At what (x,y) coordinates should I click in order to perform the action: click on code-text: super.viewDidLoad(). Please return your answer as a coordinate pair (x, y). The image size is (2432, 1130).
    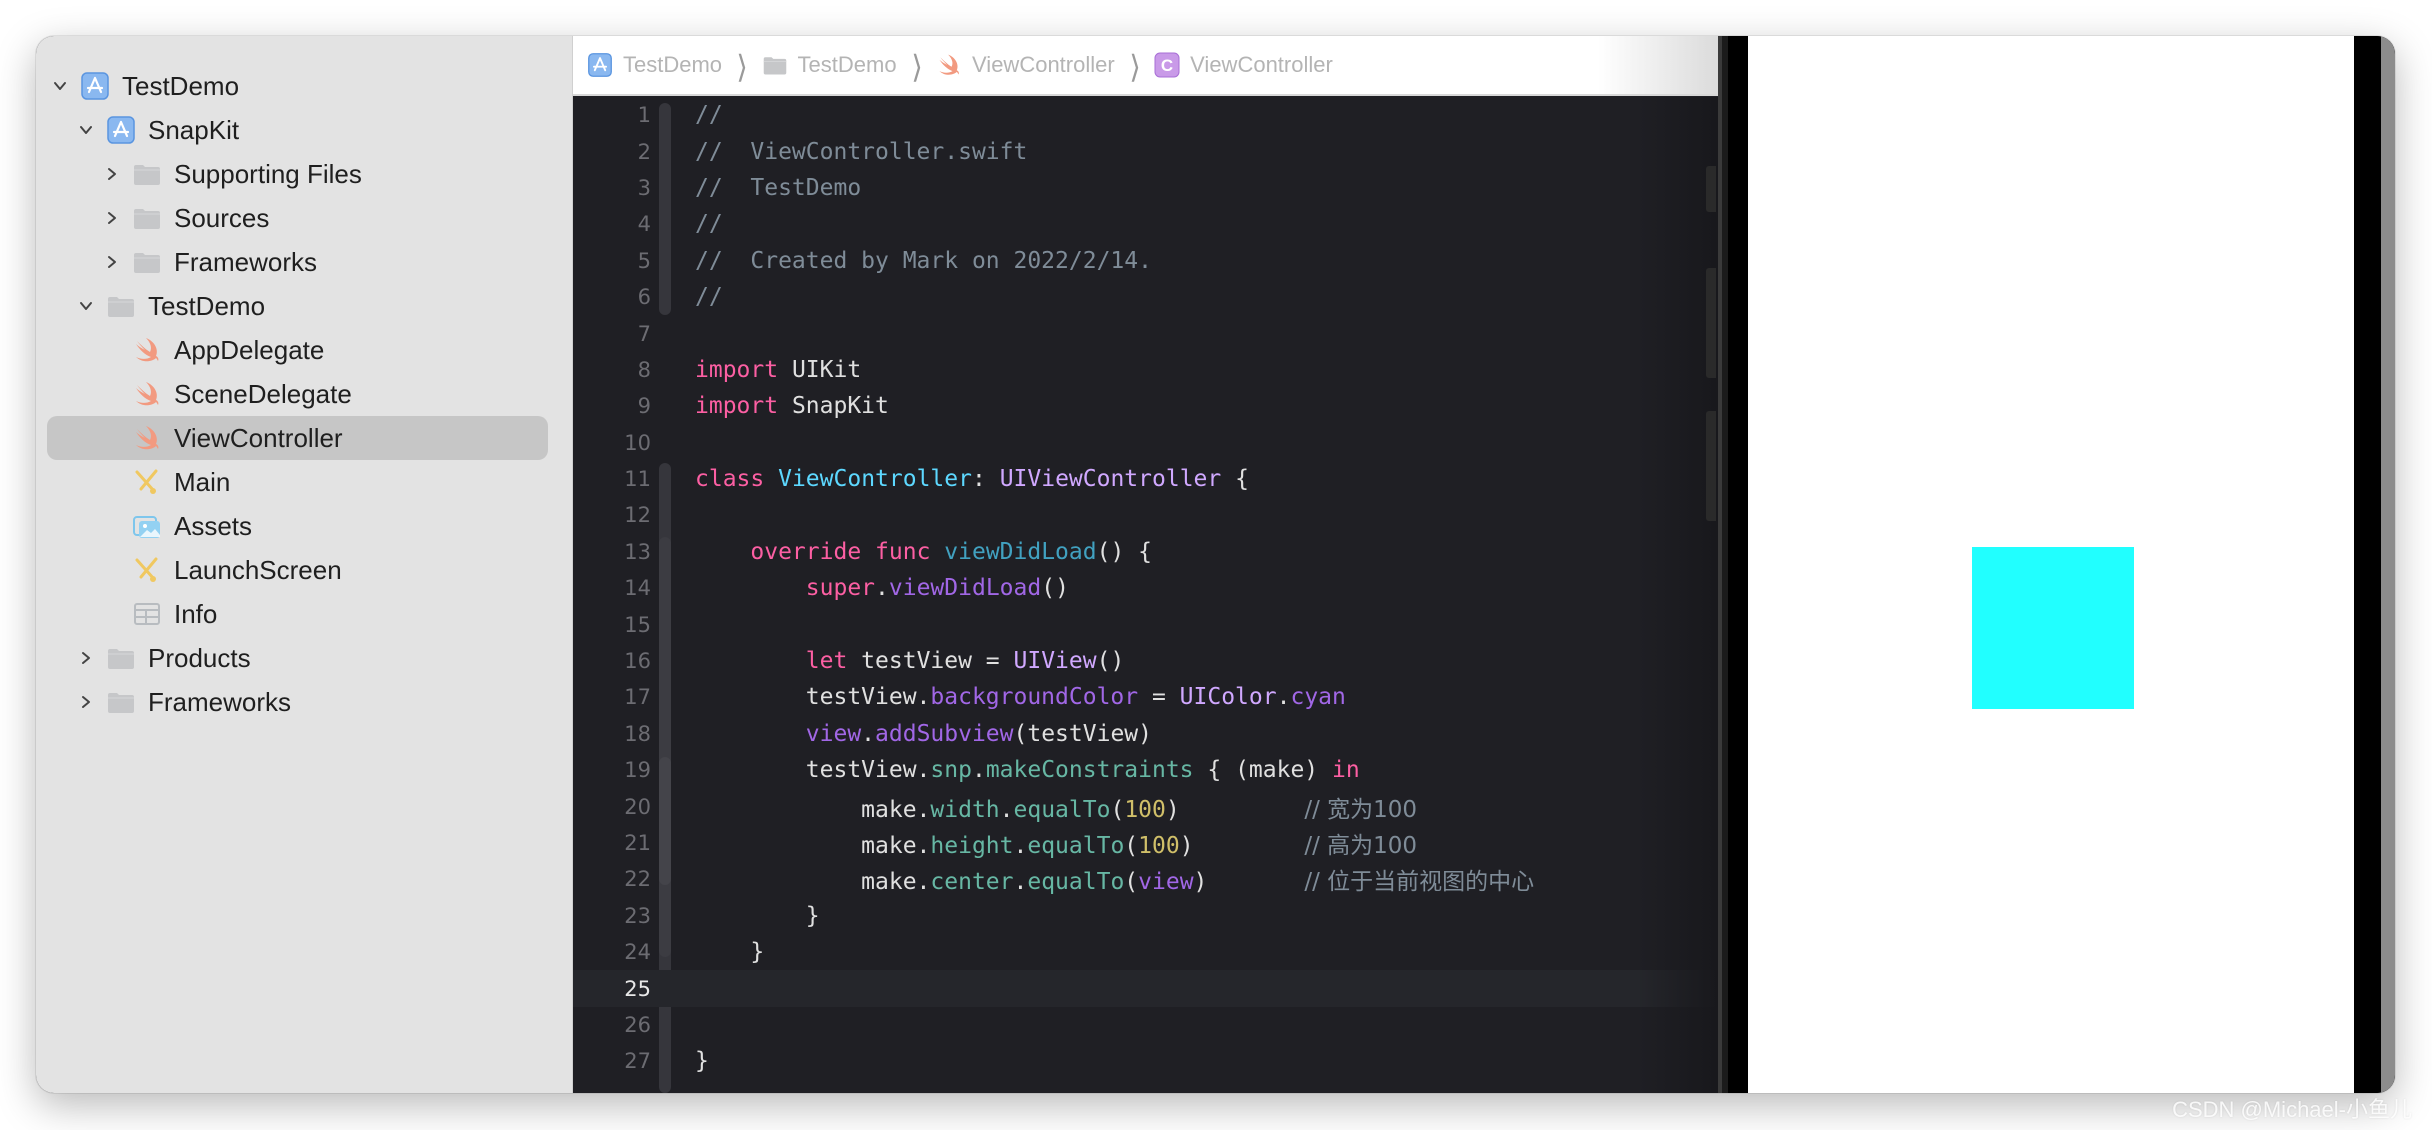
    Looking at the image, I should click on (882, 588).